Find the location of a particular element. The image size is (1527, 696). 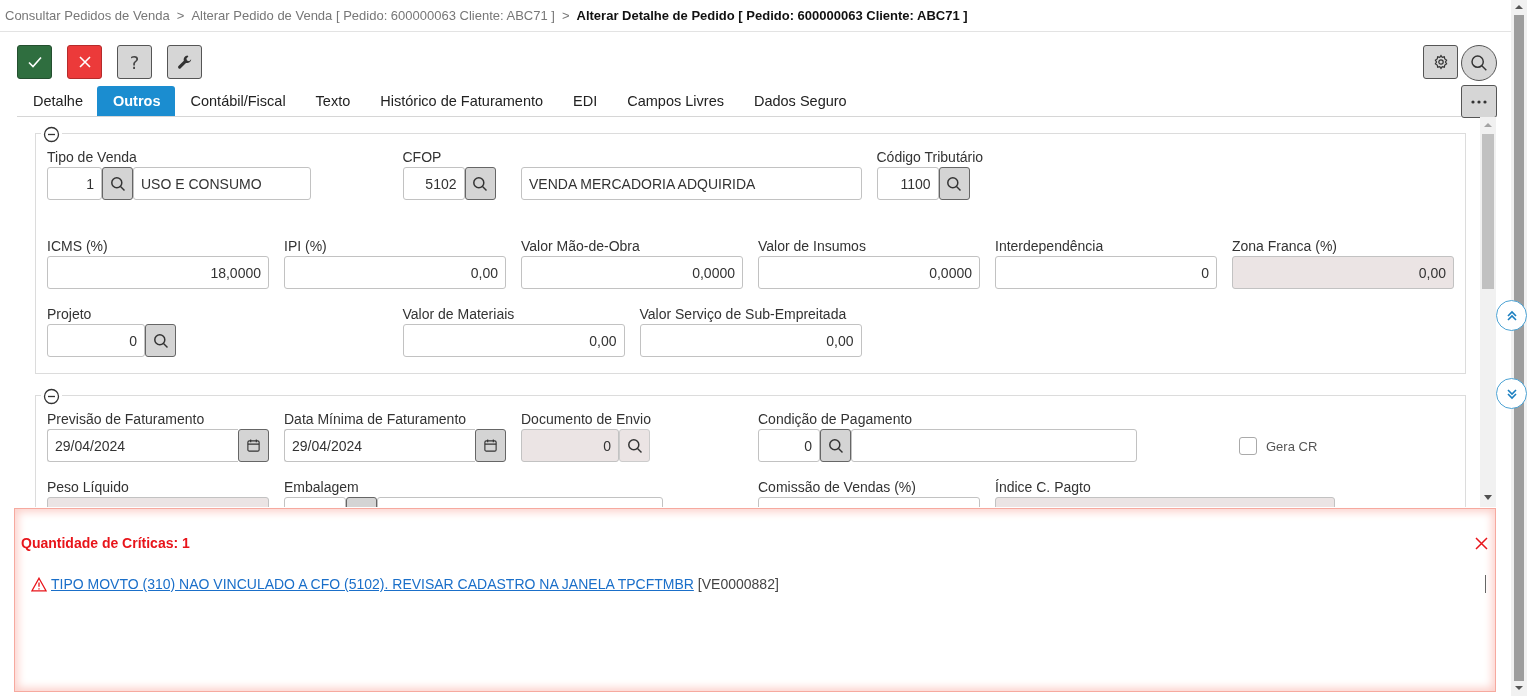

tab: Texto is located at coordinates (332, 101).